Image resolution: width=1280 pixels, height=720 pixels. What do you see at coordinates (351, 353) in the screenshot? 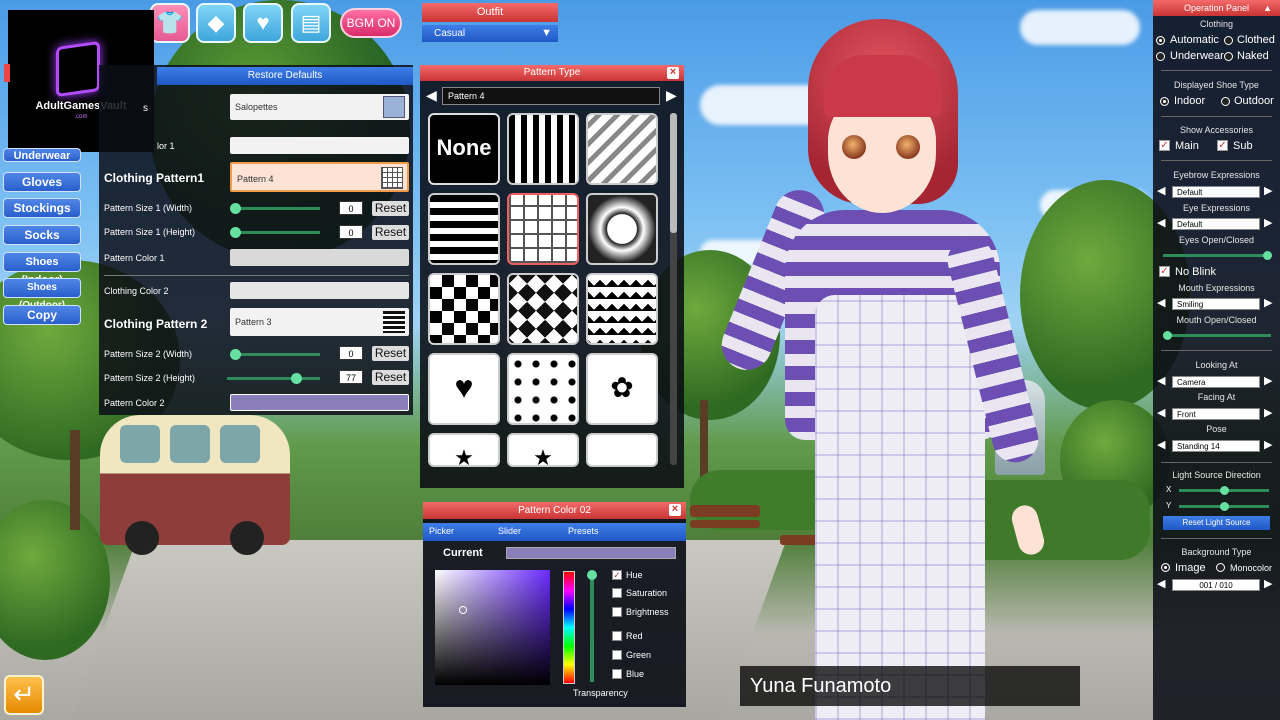
I see `pattern-size2-width-input: 0` at bounding box center [351, 353].